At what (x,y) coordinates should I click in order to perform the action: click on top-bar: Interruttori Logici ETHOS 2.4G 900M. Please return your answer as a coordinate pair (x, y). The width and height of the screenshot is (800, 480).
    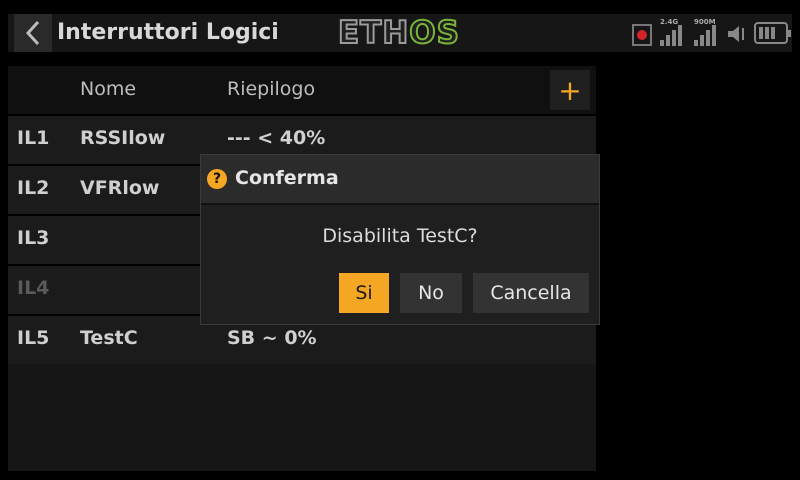
    Looking at the image, I should click on (400, 30).